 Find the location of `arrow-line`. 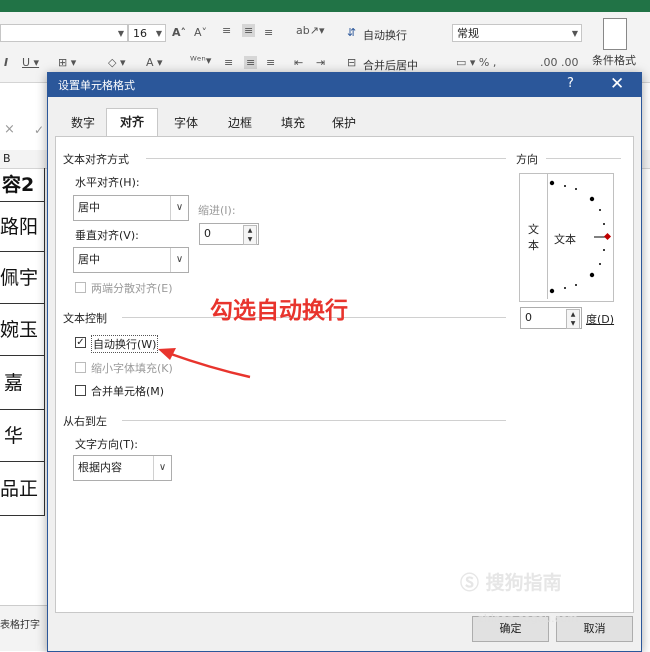

arrow-line is located at coordinates (209, 365).